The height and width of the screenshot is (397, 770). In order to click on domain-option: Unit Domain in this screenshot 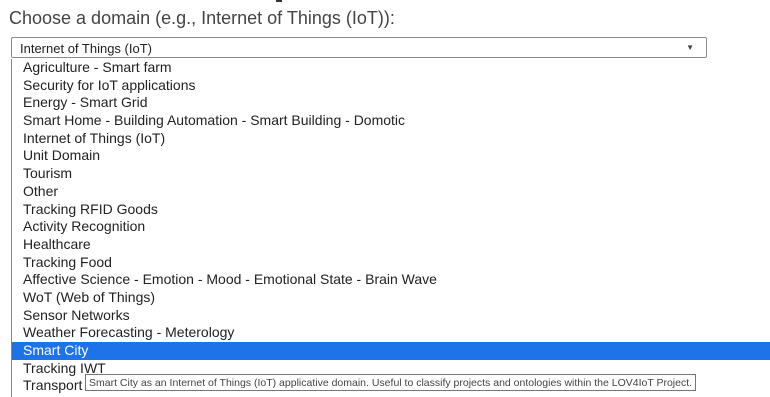, I will do `click(391, 156)`.